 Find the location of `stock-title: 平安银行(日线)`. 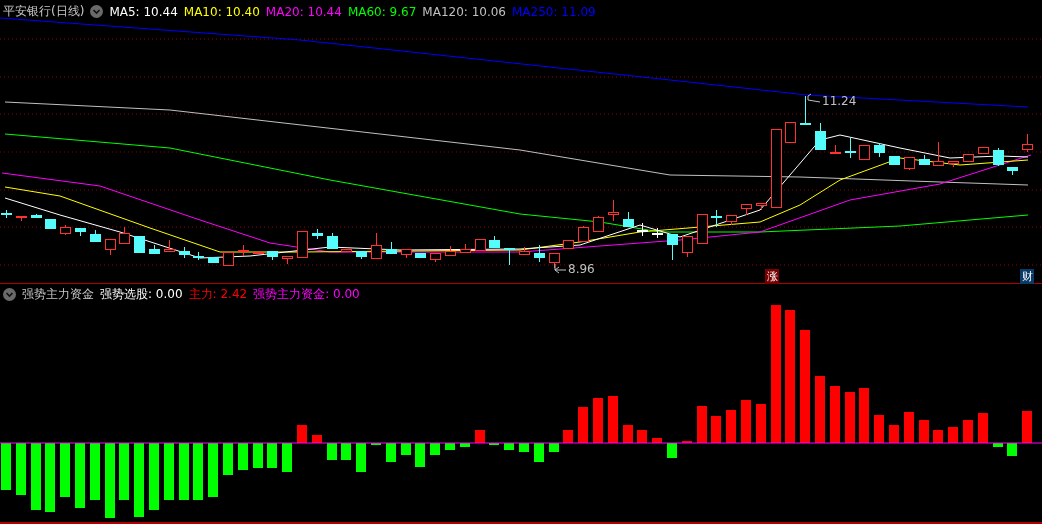

stock-title: 平安银行(日线) is located at coordinates (44, 11).